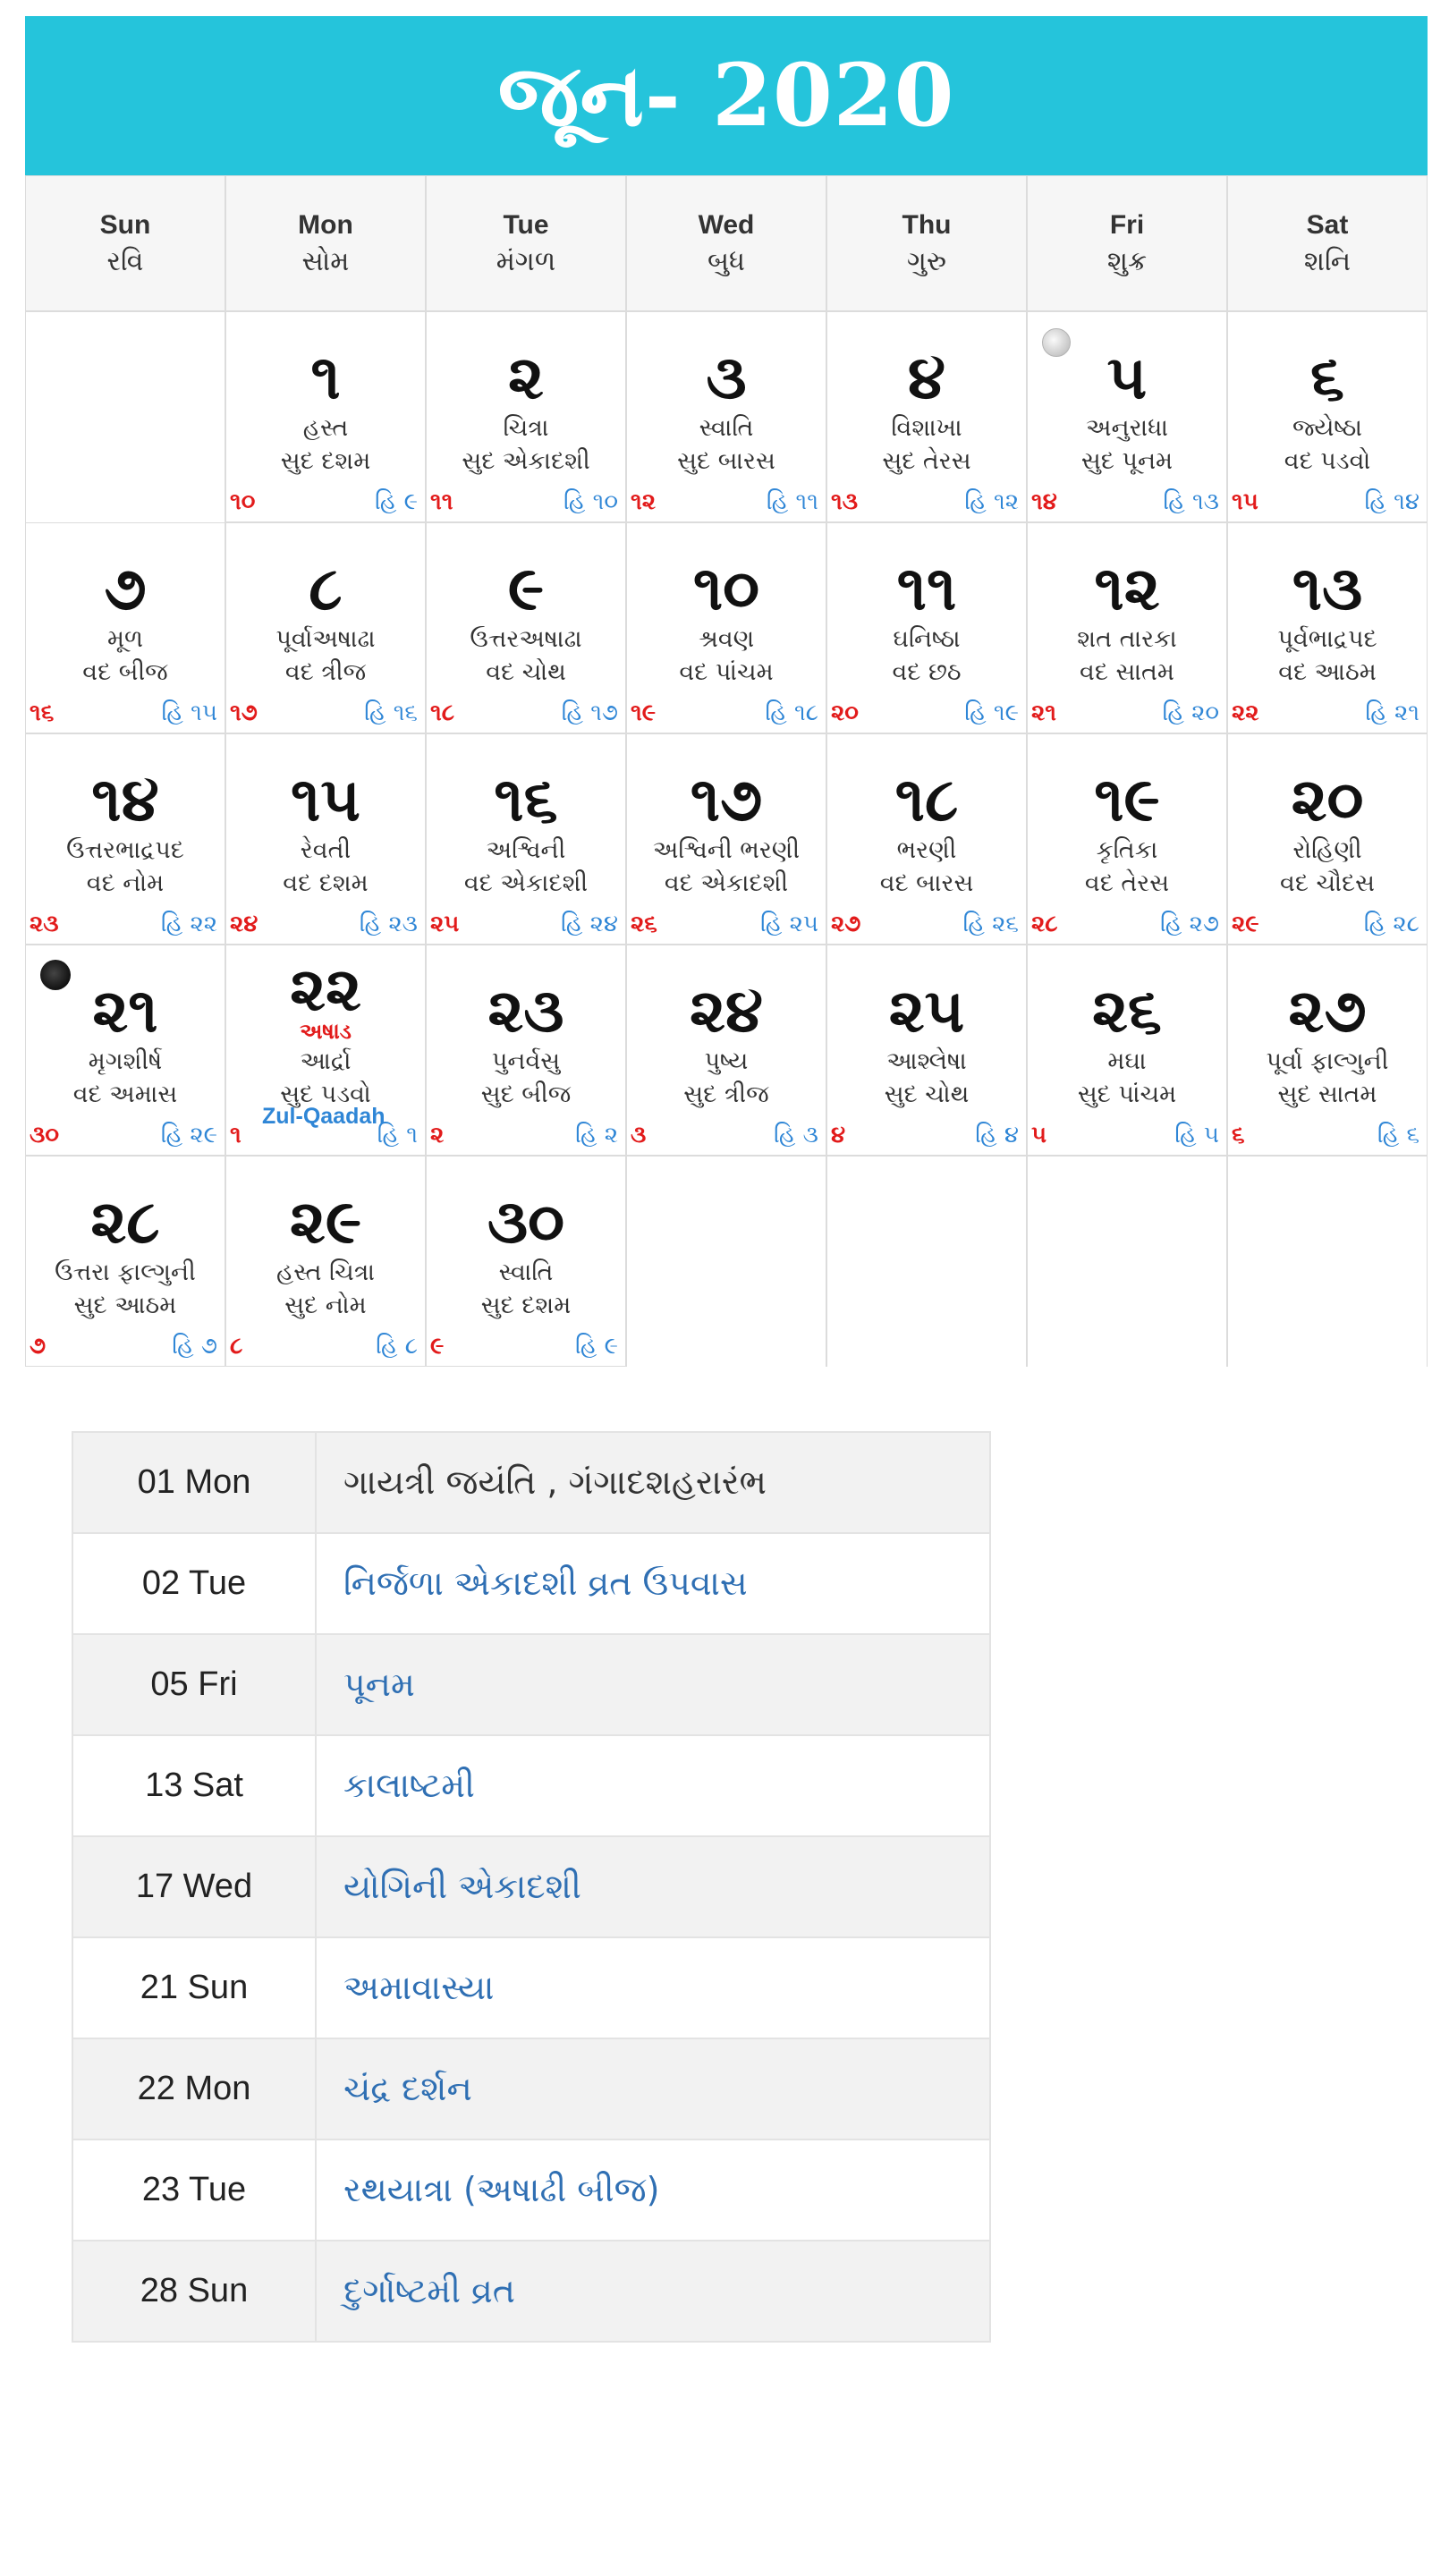  What do you see at coordinates (526, 627) in the screenshot?
I see `day-cell: ૯ ઉત્તરઅષાઢા વદ ચોથ ૧૮ હિ ૧૭` at bounding box center [526, 627].